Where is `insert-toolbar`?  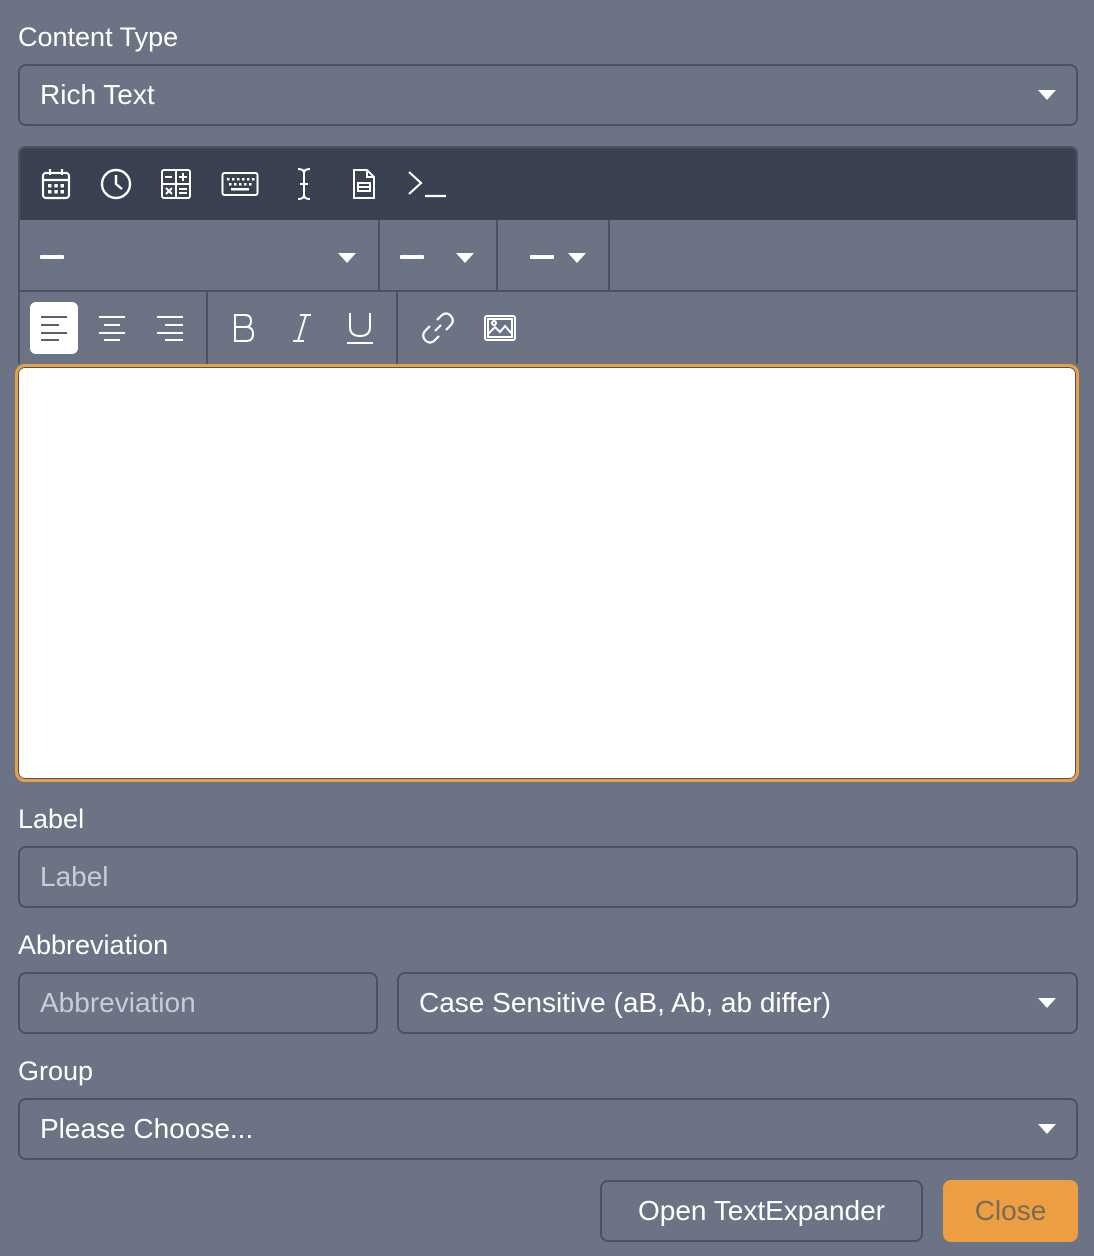 insert-toolbar is located at coordinates (548, 183).